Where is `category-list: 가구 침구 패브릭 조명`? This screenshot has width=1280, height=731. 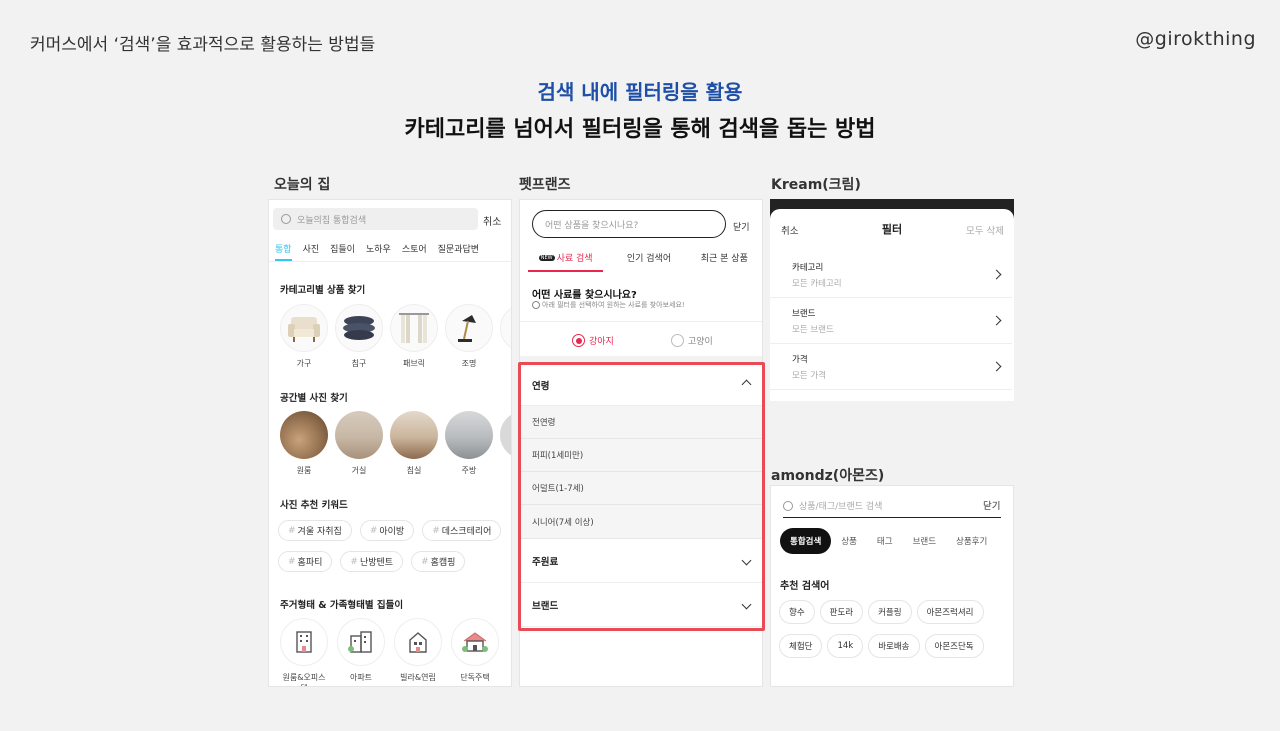
category-list: 가구 침구 패브릭 조명 is located at coordinates (395, 336).